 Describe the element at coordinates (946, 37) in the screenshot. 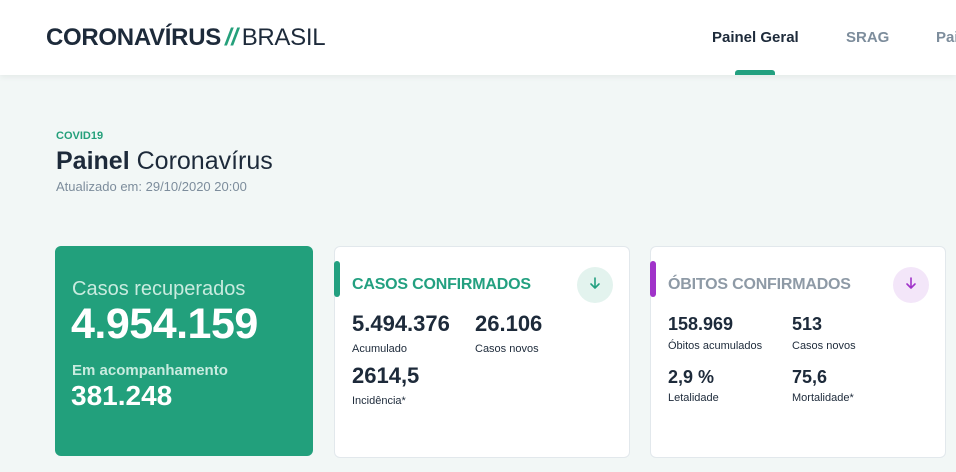

I see `tab-truncated: Pai` at that location.